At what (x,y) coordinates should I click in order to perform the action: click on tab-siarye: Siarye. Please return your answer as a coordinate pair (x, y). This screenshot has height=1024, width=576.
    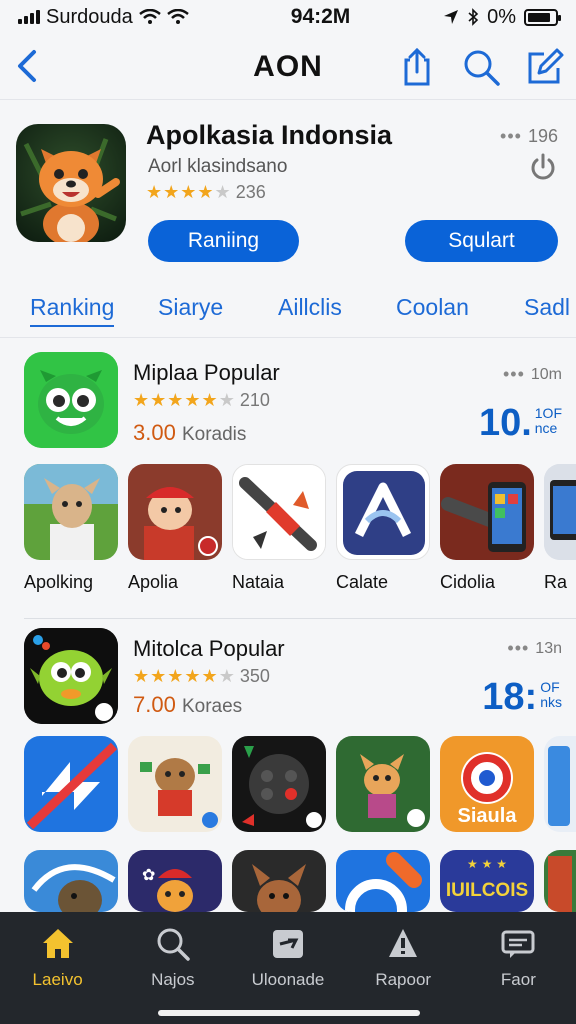
    Looking at the image, I should click on (190, 307).